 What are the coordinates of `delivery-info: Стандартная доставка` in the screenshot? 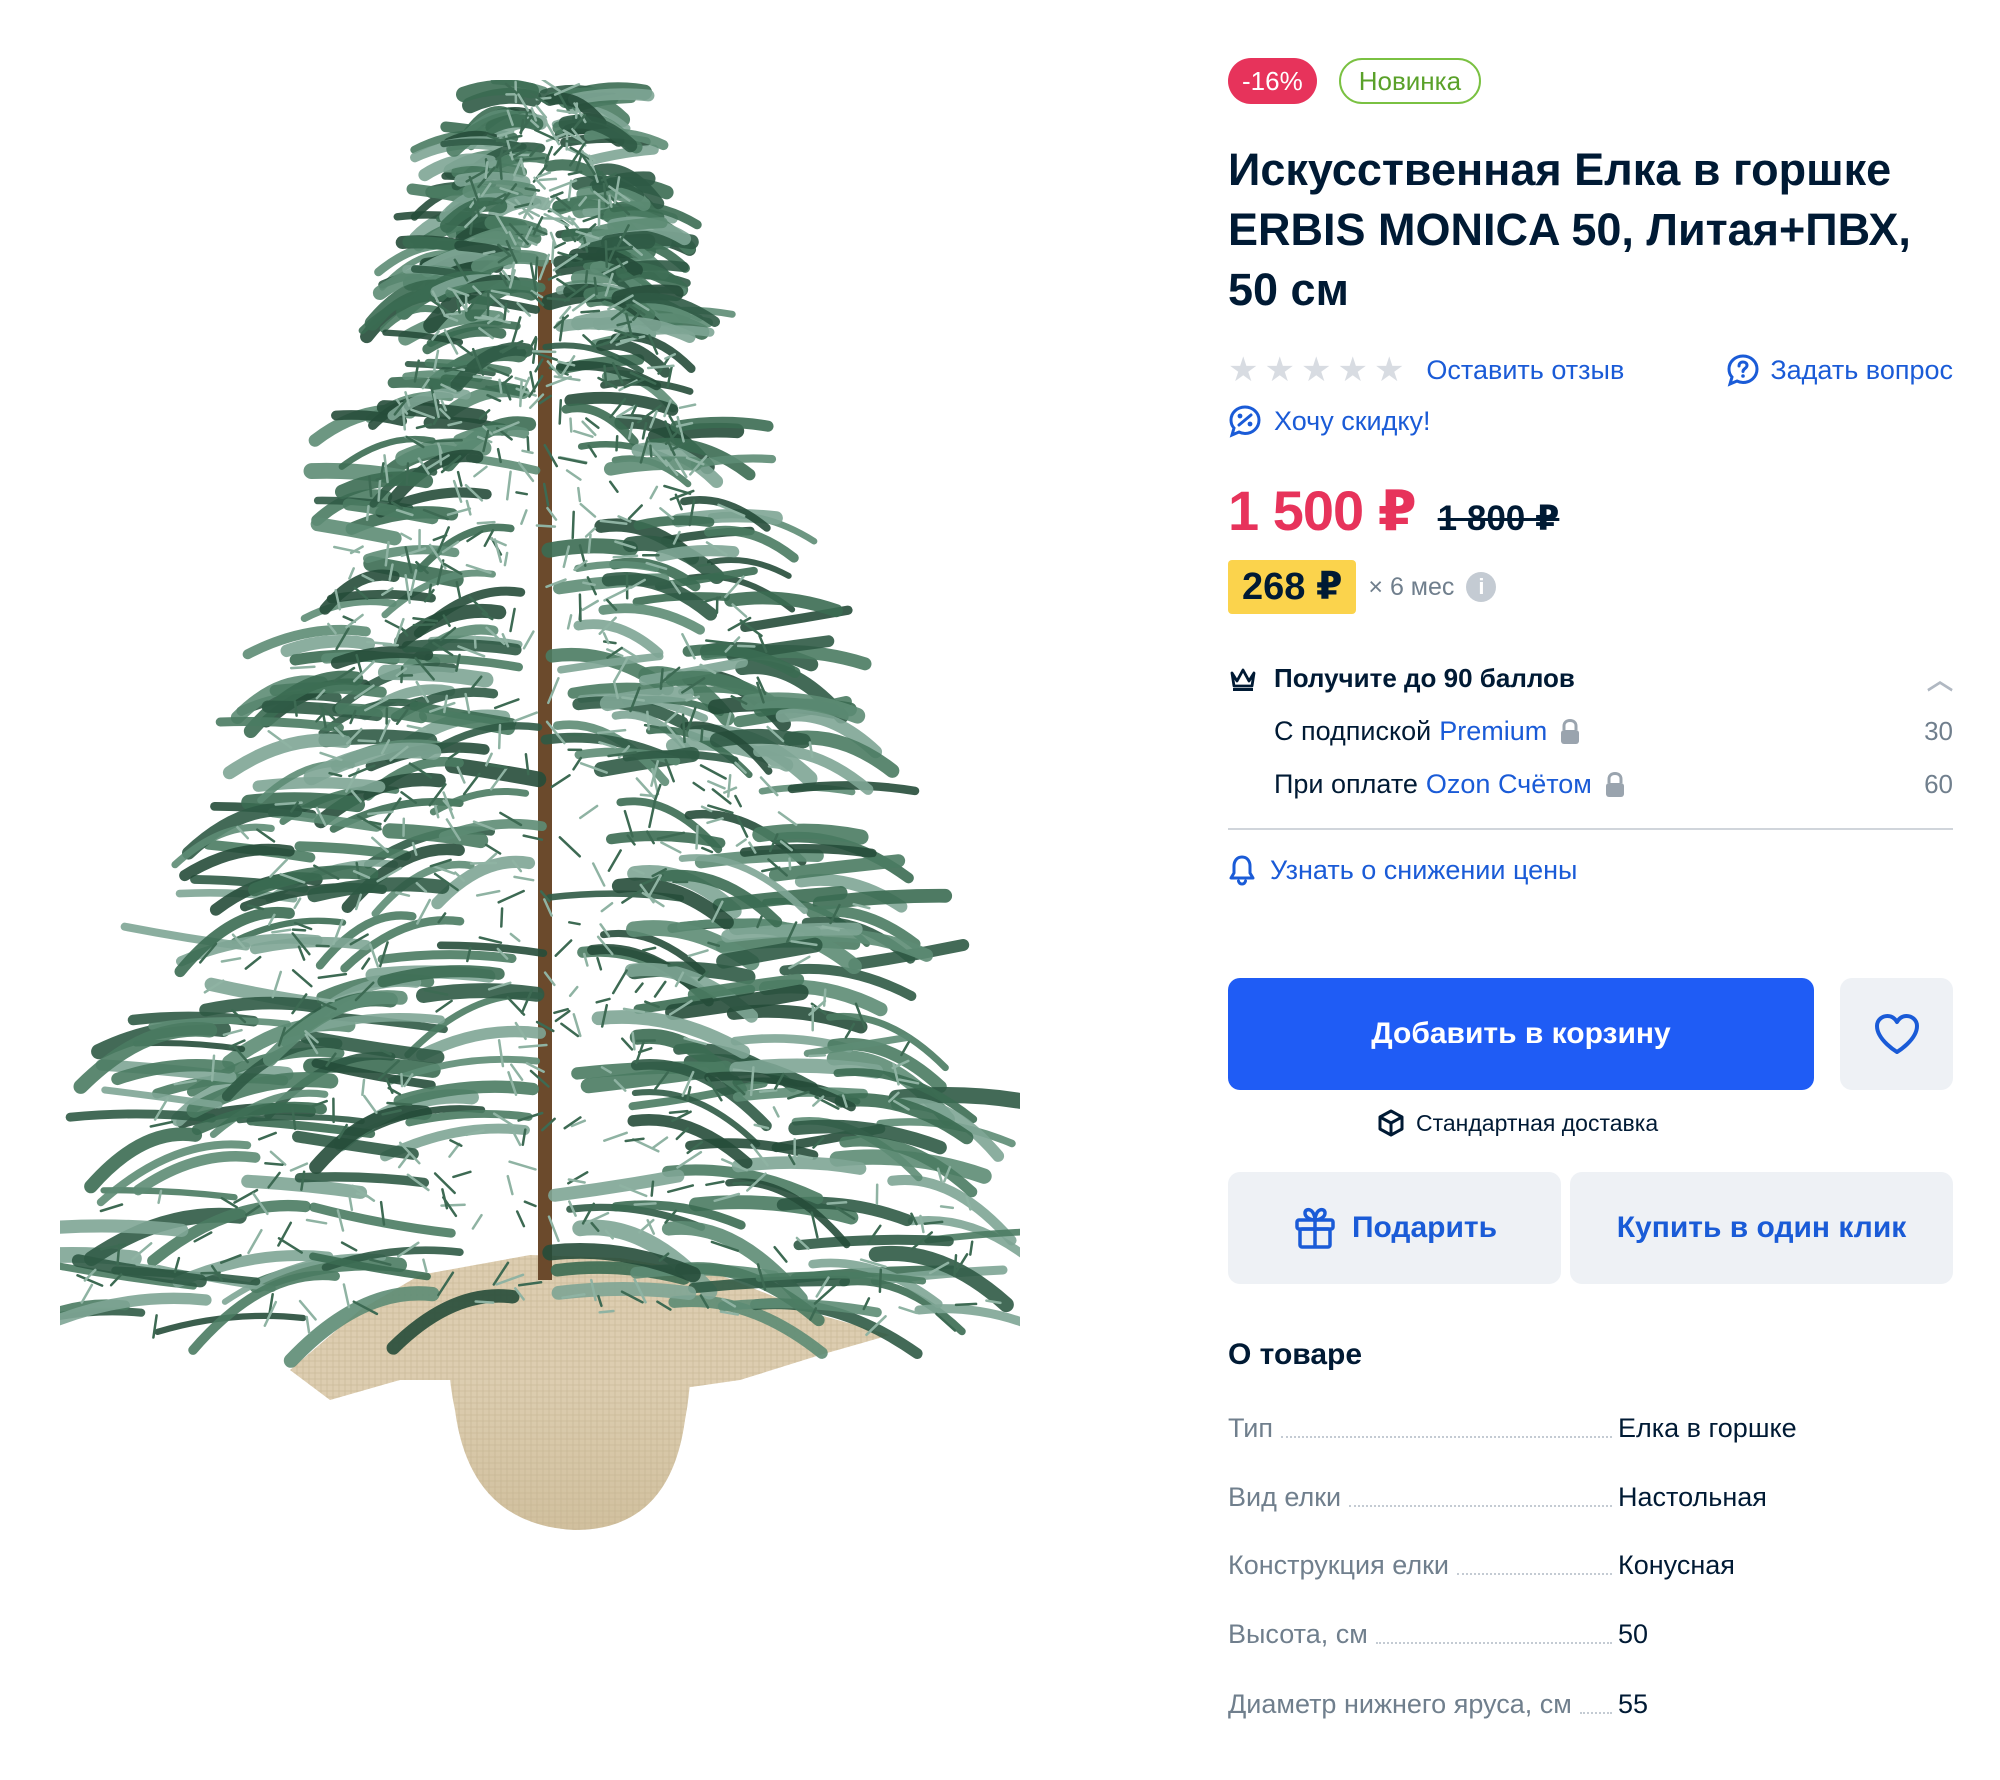 It's located at (1517, 1123).